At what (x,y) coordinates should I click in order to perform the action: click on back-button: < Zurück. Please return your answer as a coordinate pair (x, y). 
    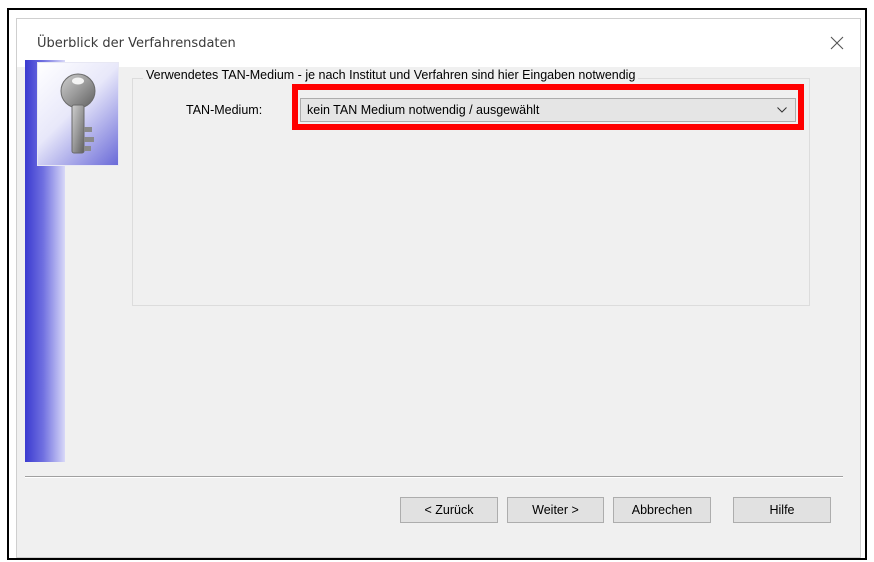
    Looking at the image, I should click on (449, 510).